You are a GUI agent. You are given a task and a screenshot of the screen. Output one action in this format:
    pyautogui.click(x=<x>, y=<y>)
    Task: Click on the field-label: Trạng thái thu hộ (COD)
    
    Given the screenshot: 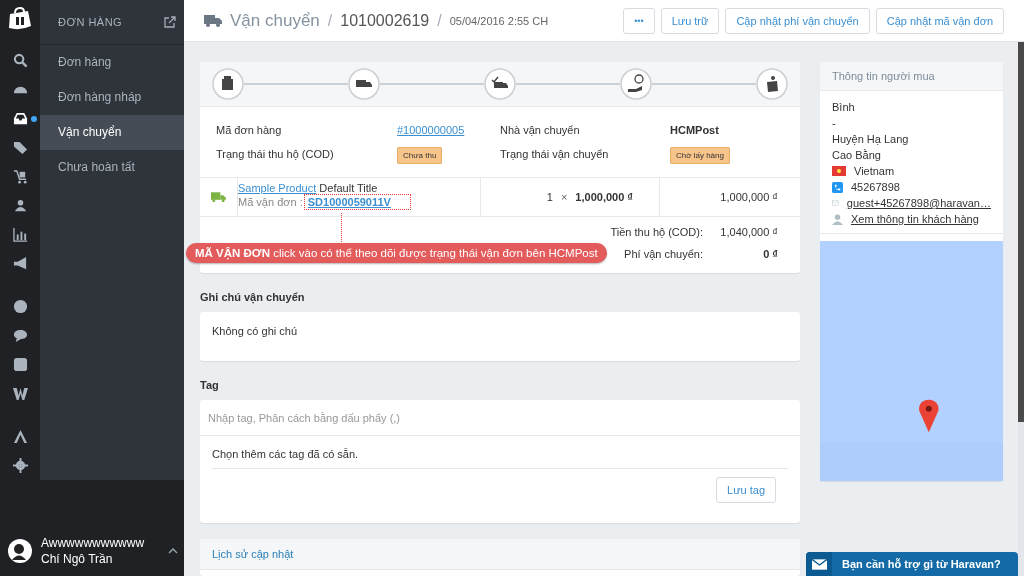 What is the action you would take?
    pyautogui.click(x=275, y=154)
    